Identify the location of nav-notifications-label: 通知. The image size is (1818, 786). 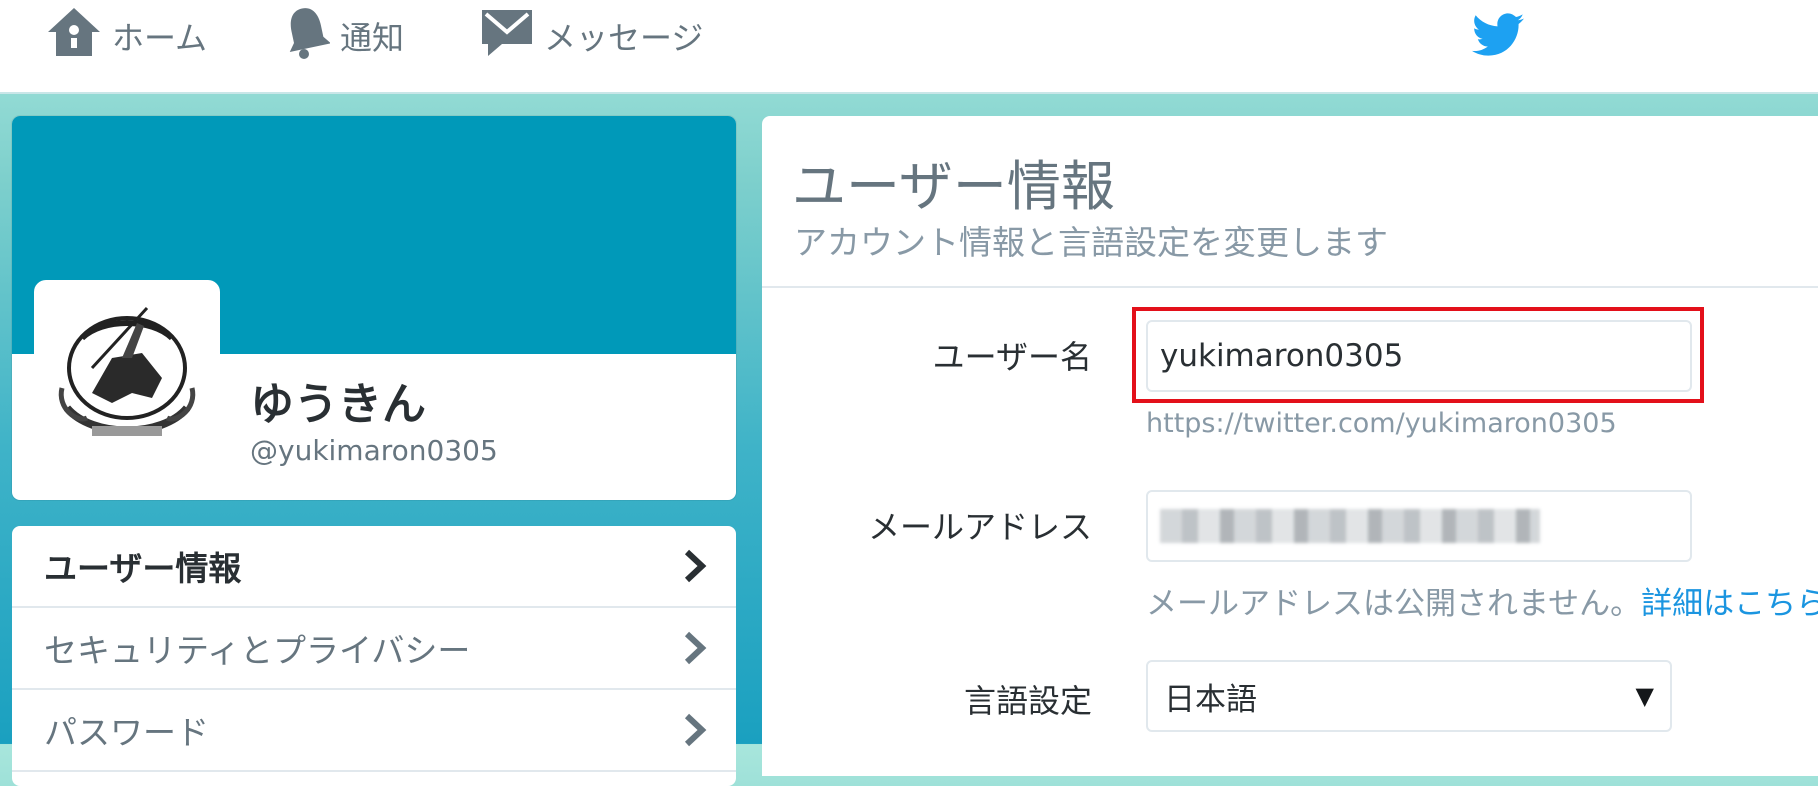
(372, 38).